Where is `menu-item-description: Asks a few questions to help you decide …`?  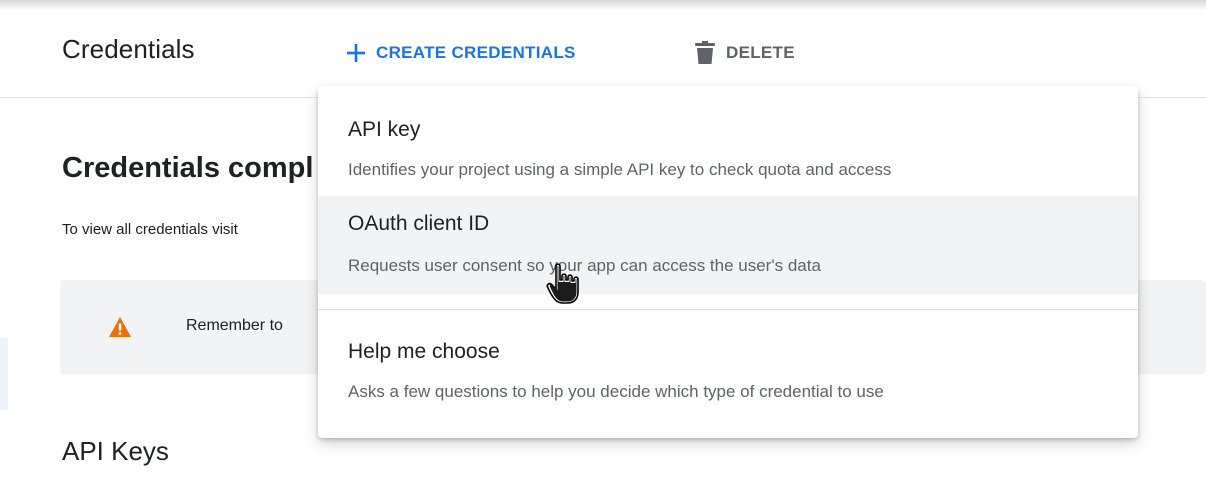
menu-item-description: Asks a few questions to help you decide … is located at coordinates (616, 391).